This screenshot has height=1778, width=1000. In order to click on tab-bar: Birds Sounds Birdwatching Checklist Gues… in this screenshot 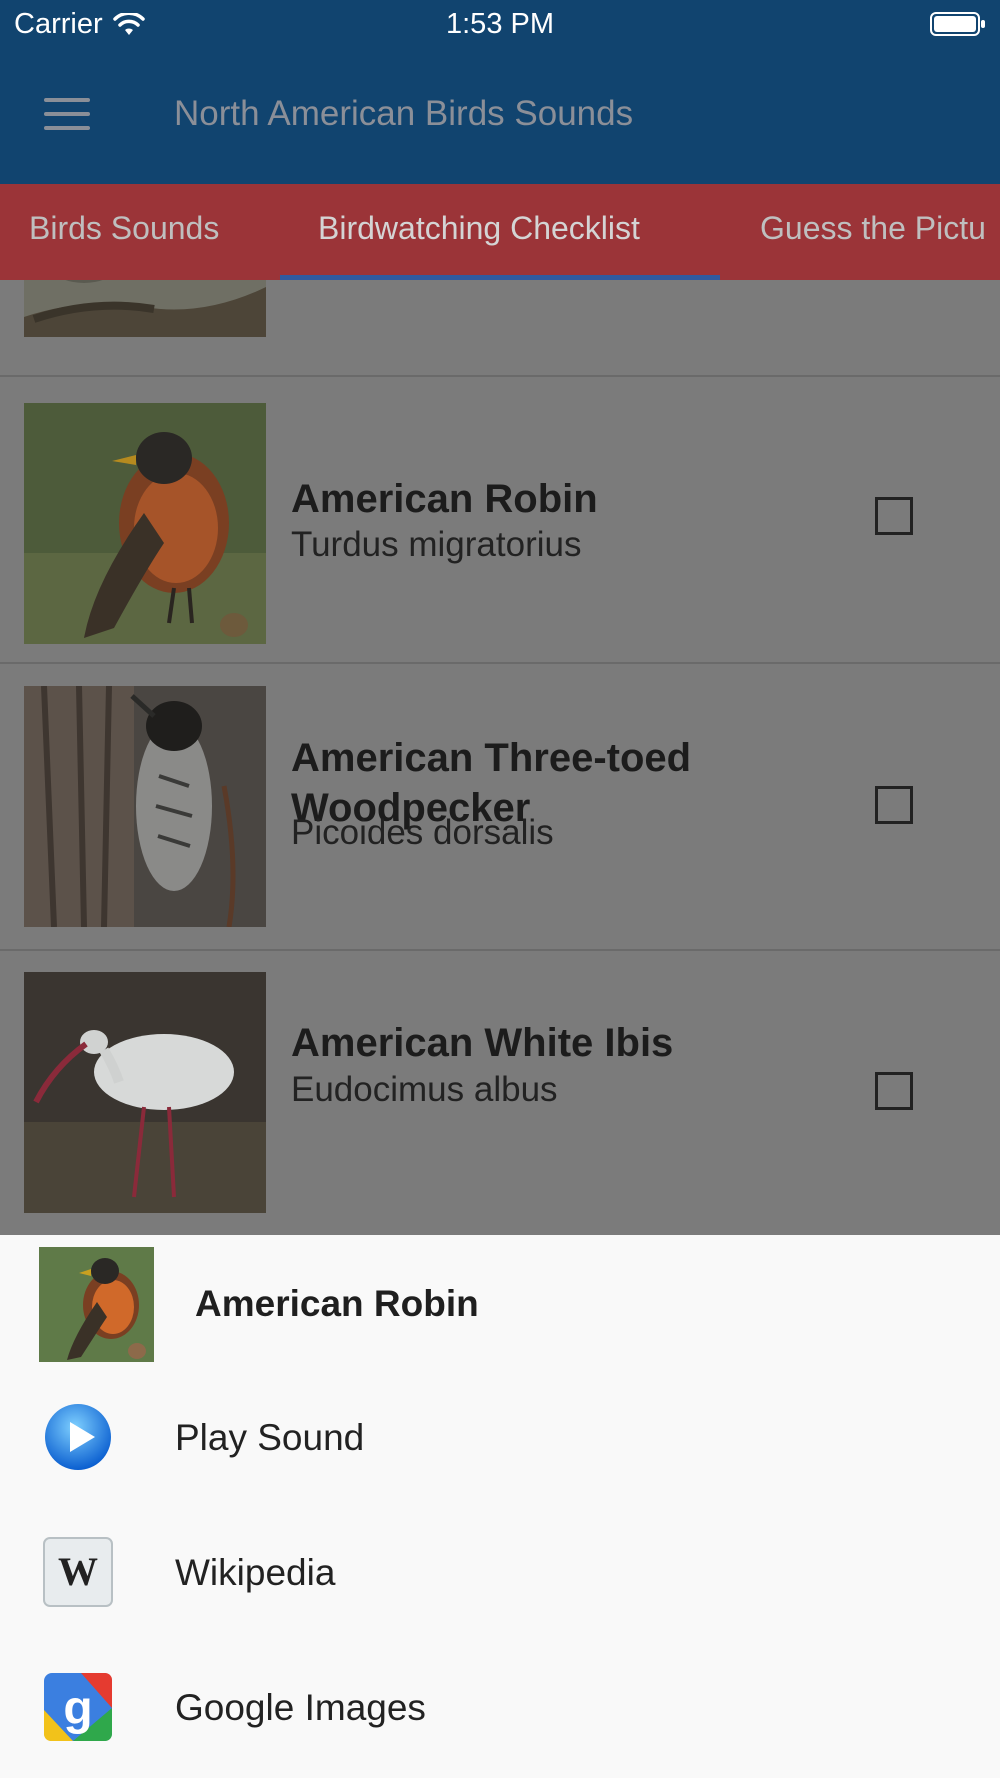, I will do `click(500, 232)`.